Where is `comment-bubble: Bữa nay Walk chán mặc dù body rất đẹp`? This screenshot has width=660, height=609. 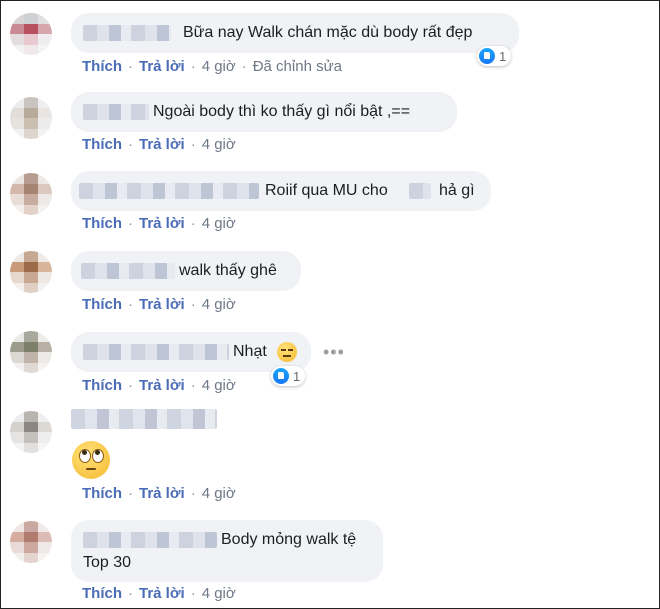
comment-bubble: Bữa nay Walk chán mặc dù body rất đẹp is located at coordinates (295, 33).